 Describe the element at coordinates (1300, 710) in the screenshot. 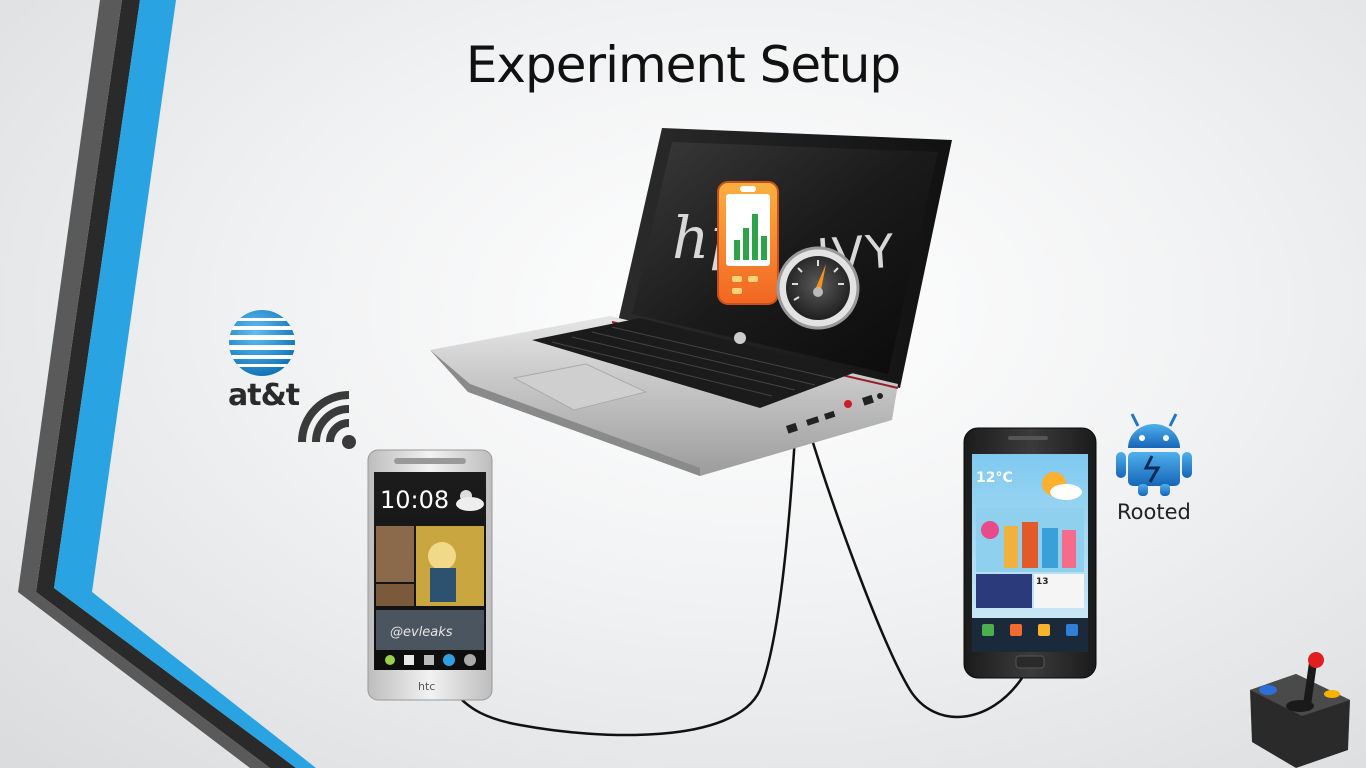

I see `joystick-icon` at that location.